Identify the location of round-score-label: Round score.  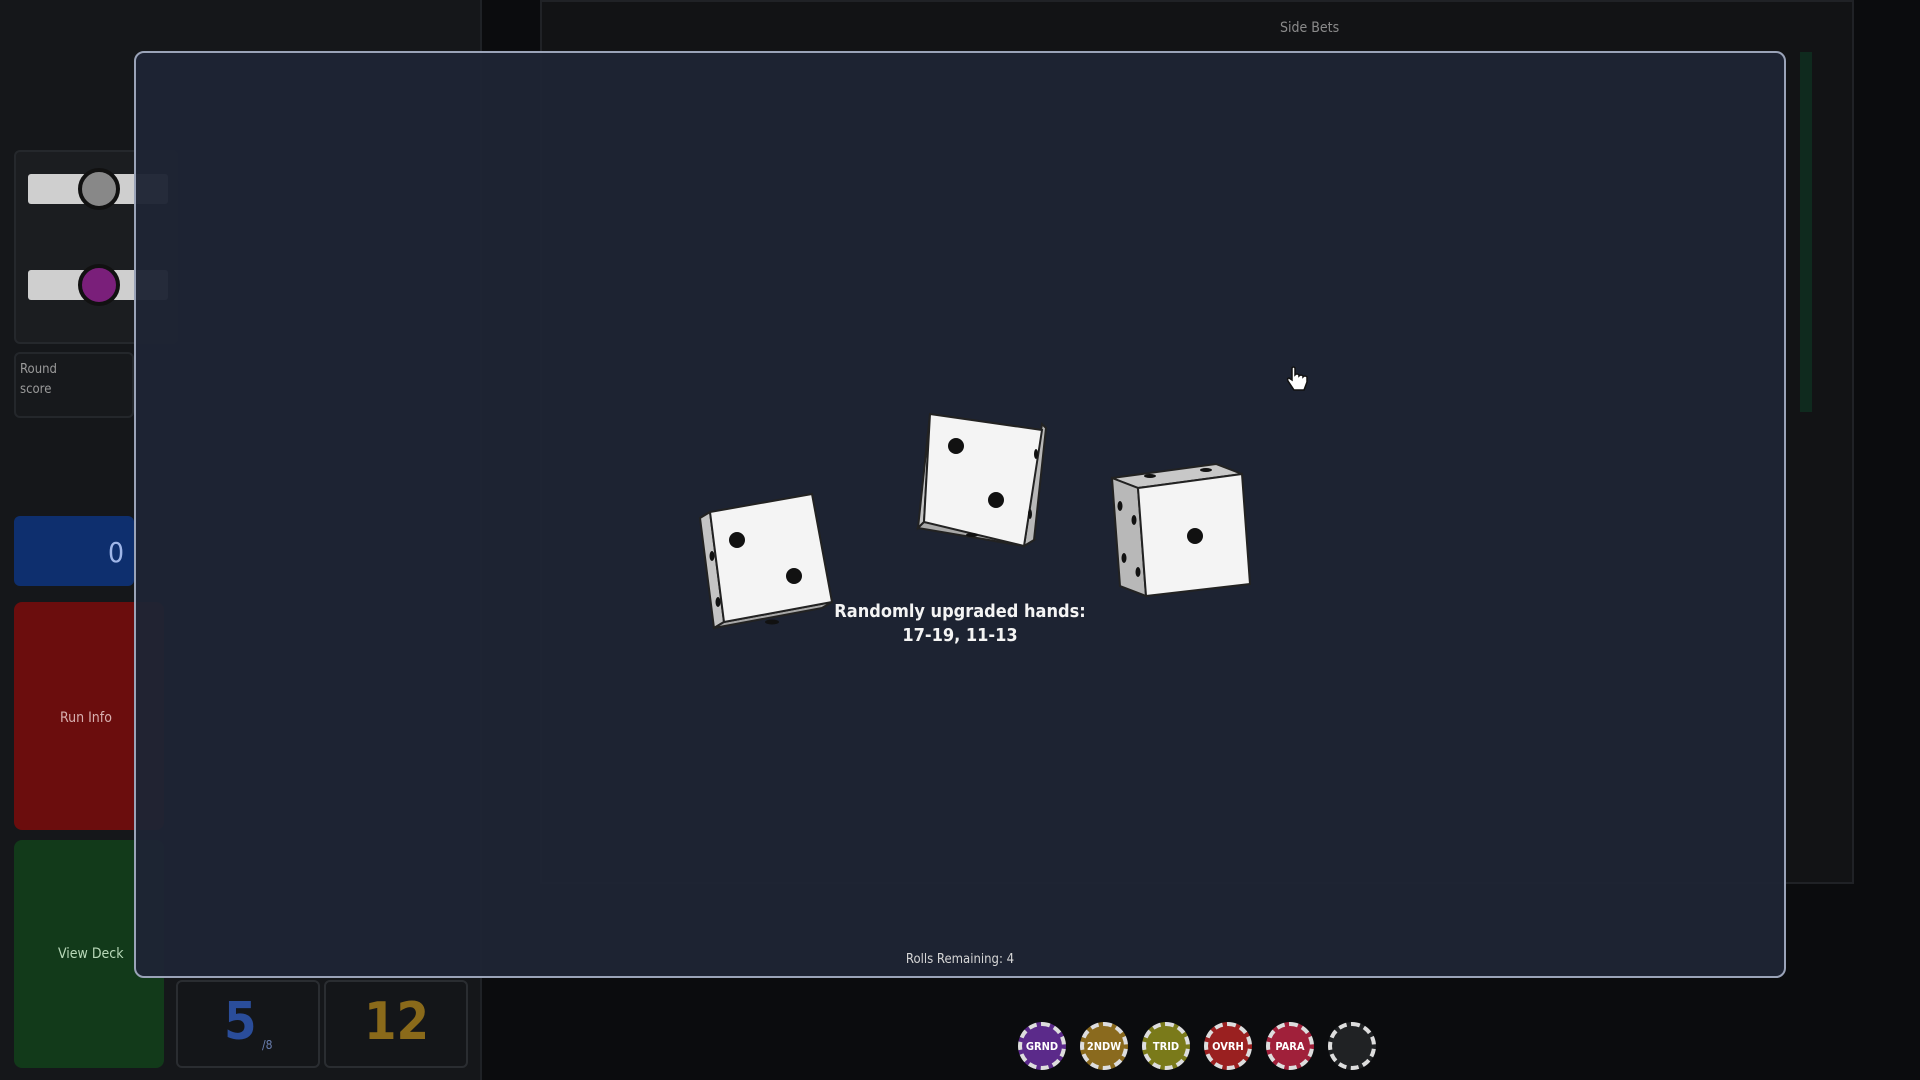
(74, 385).